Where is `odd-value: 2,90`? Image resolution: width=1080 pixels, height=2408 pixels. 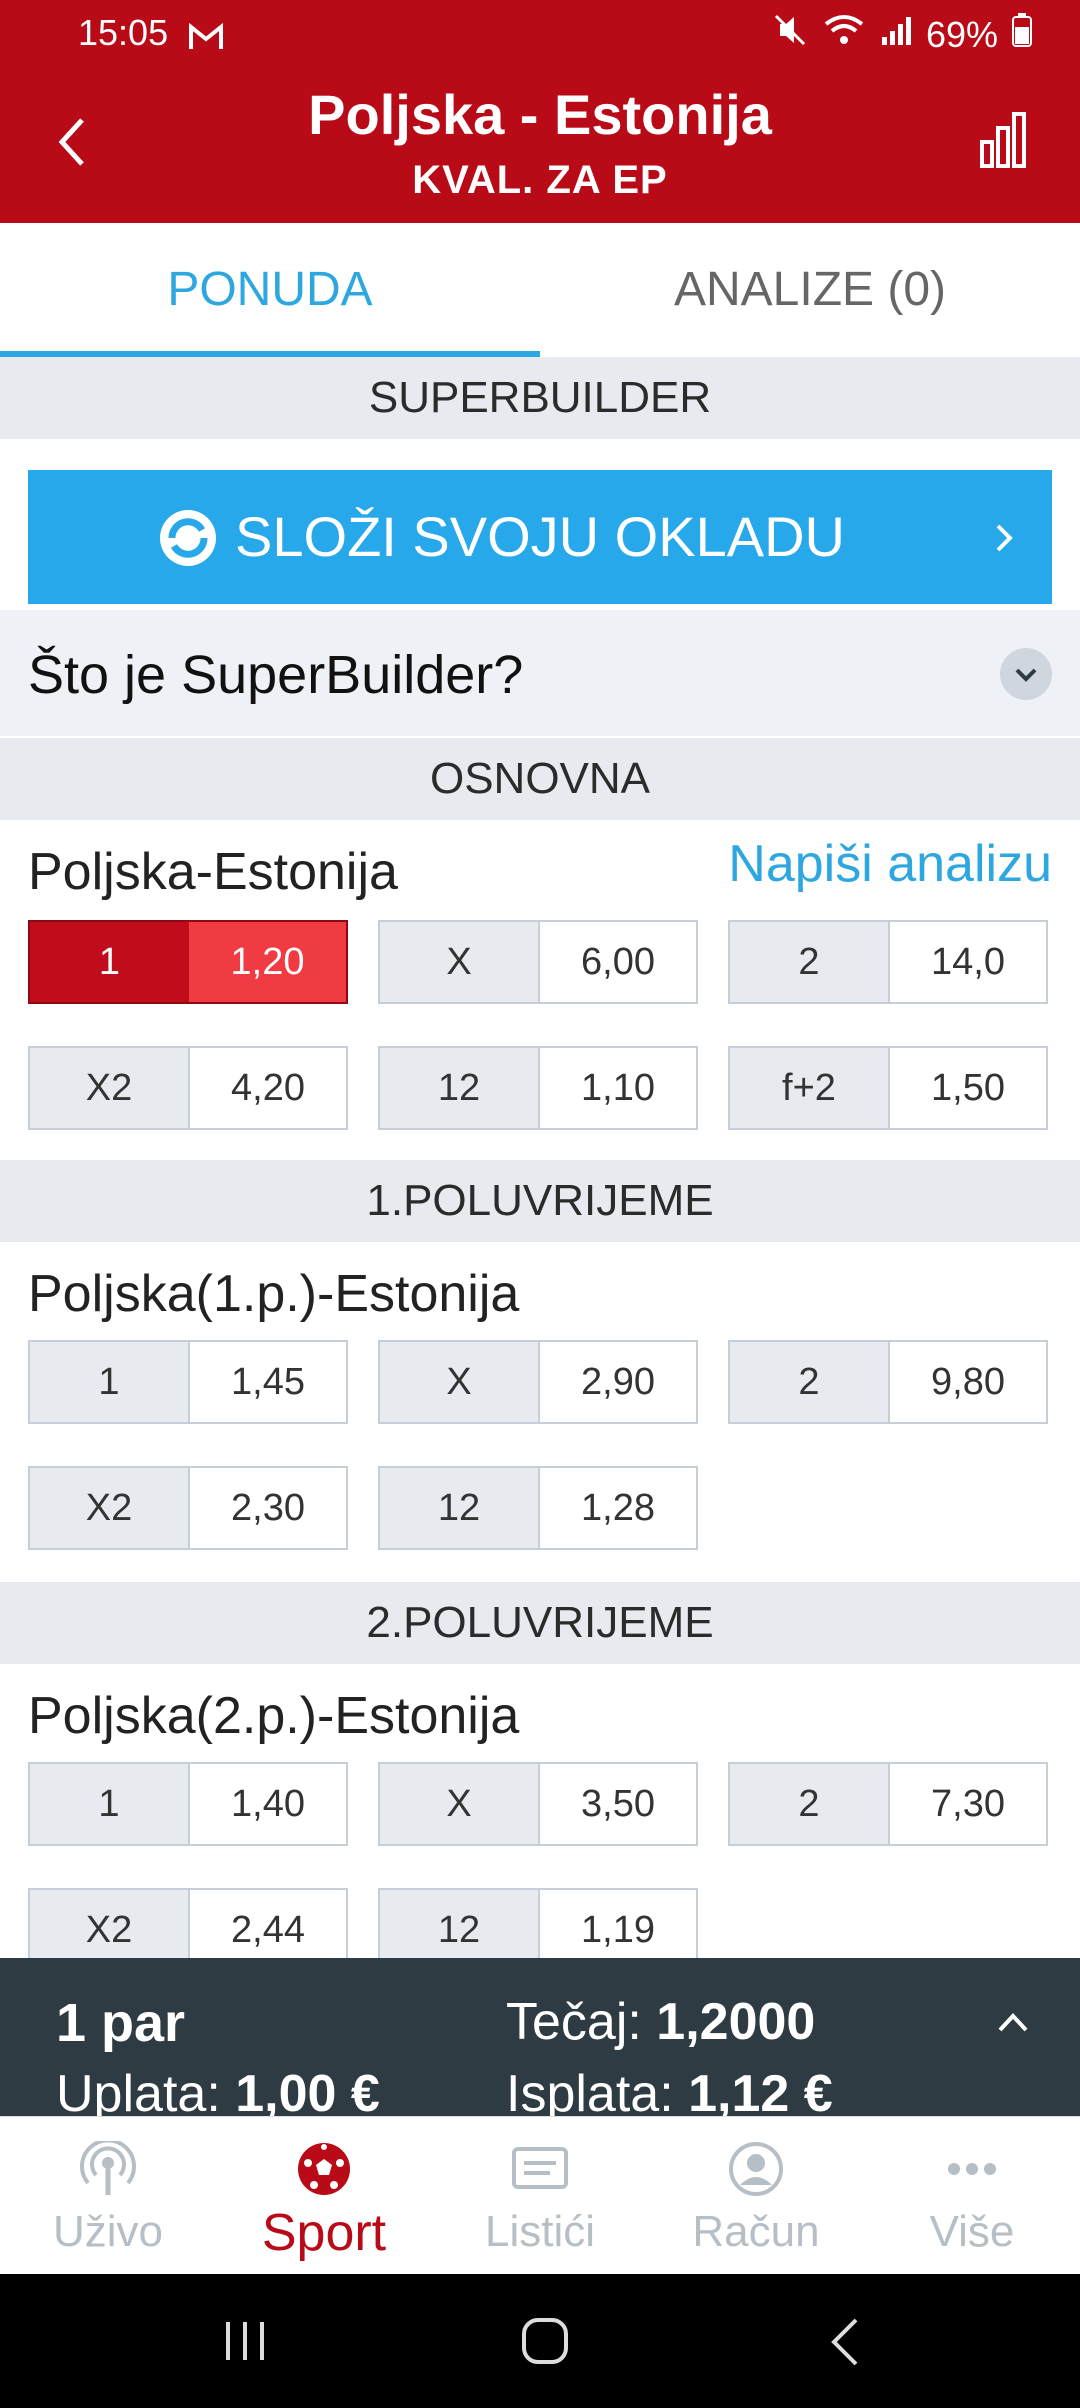 odd-value: 2,90 is located at coordinates (618, 1382).